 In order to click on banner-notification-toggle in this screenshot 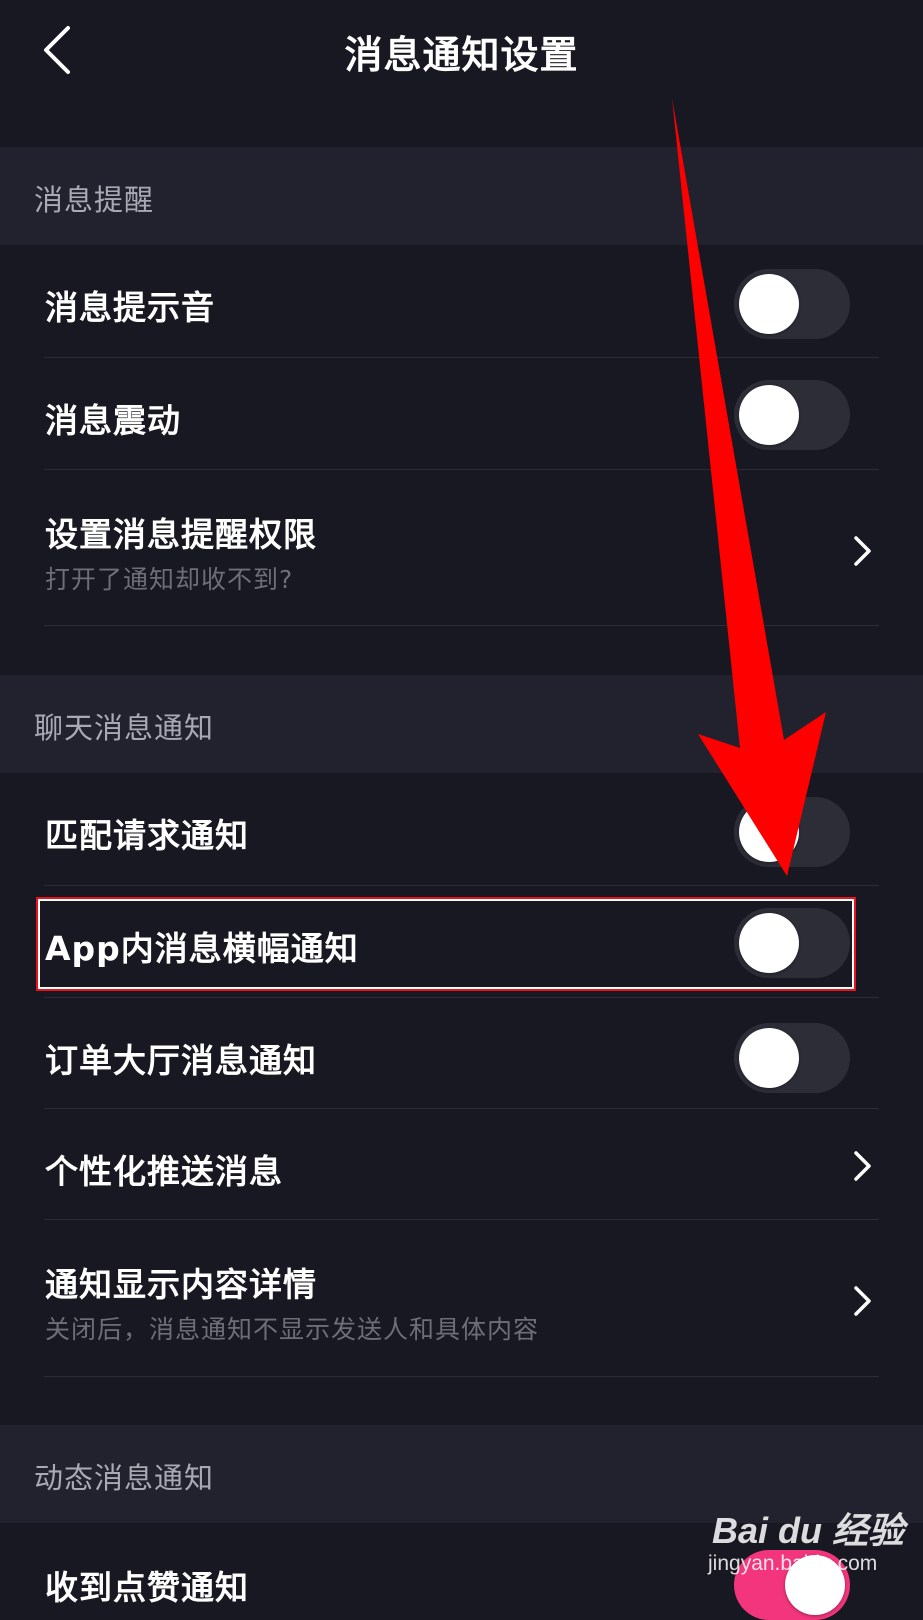, I will do `click(792, 943)`.